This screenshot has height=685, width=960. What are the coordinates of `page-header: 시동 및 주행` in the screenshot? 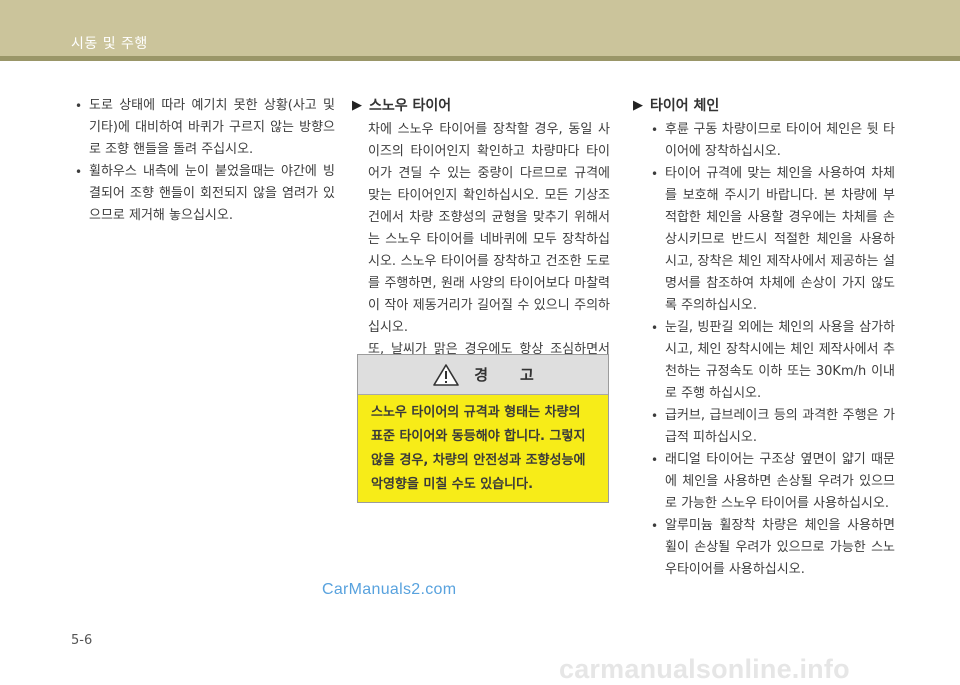 It's located at (480, 28).